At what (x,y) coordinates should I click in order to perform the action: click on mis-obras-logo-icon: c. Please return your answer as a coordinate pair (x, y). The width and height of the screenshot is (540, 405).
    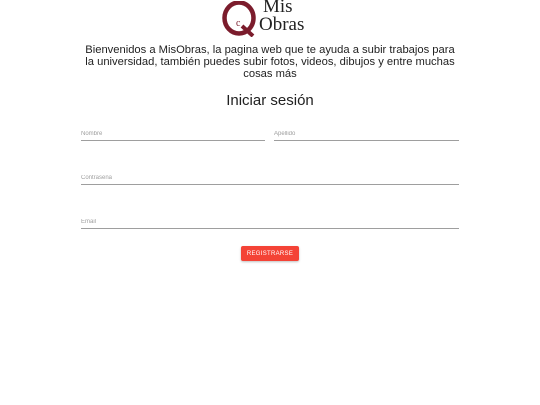
    Looking at the image, I should click on (239, 19).